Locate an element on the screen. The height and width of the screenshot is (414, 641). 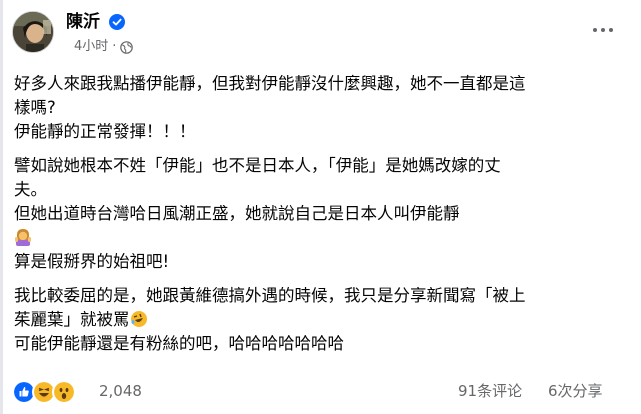
avatar is located at coordinates (33, 32).